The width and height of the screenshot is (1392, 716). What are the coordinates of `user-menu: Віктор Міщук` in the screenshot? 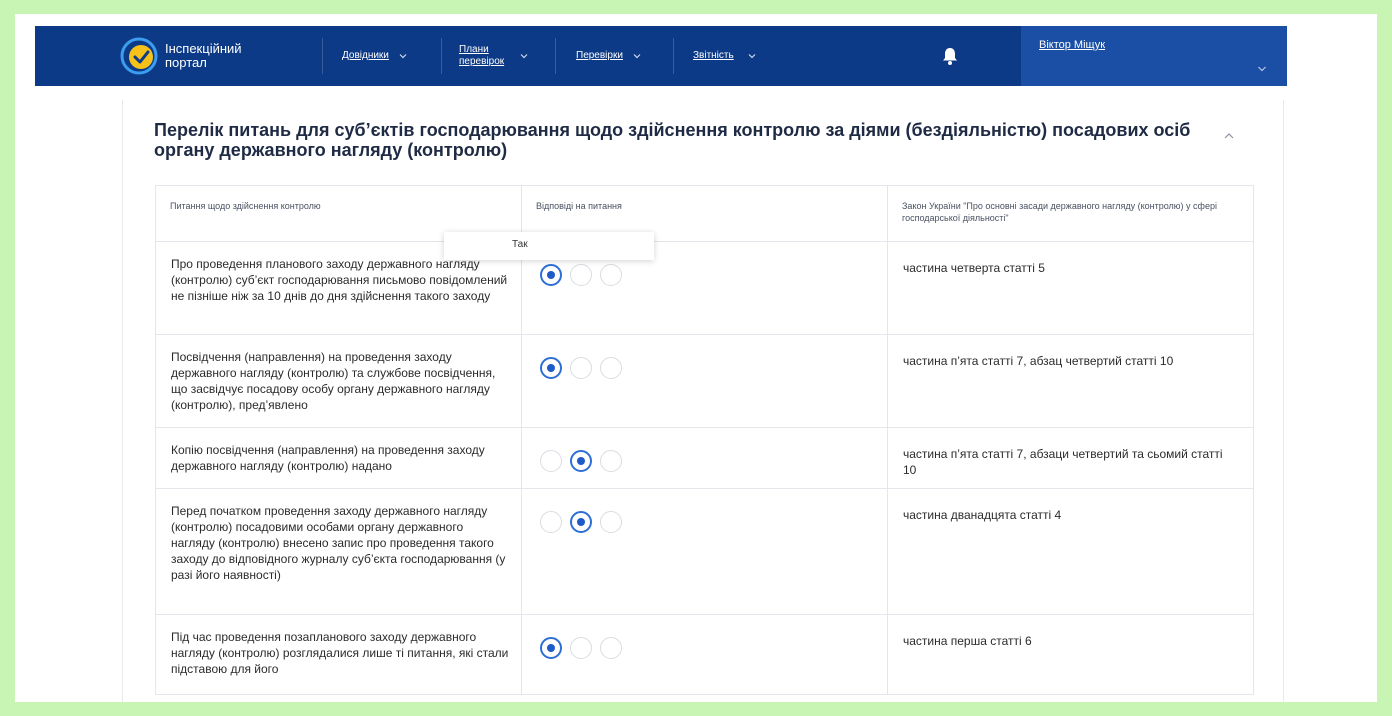 It's located at (1154, 56).